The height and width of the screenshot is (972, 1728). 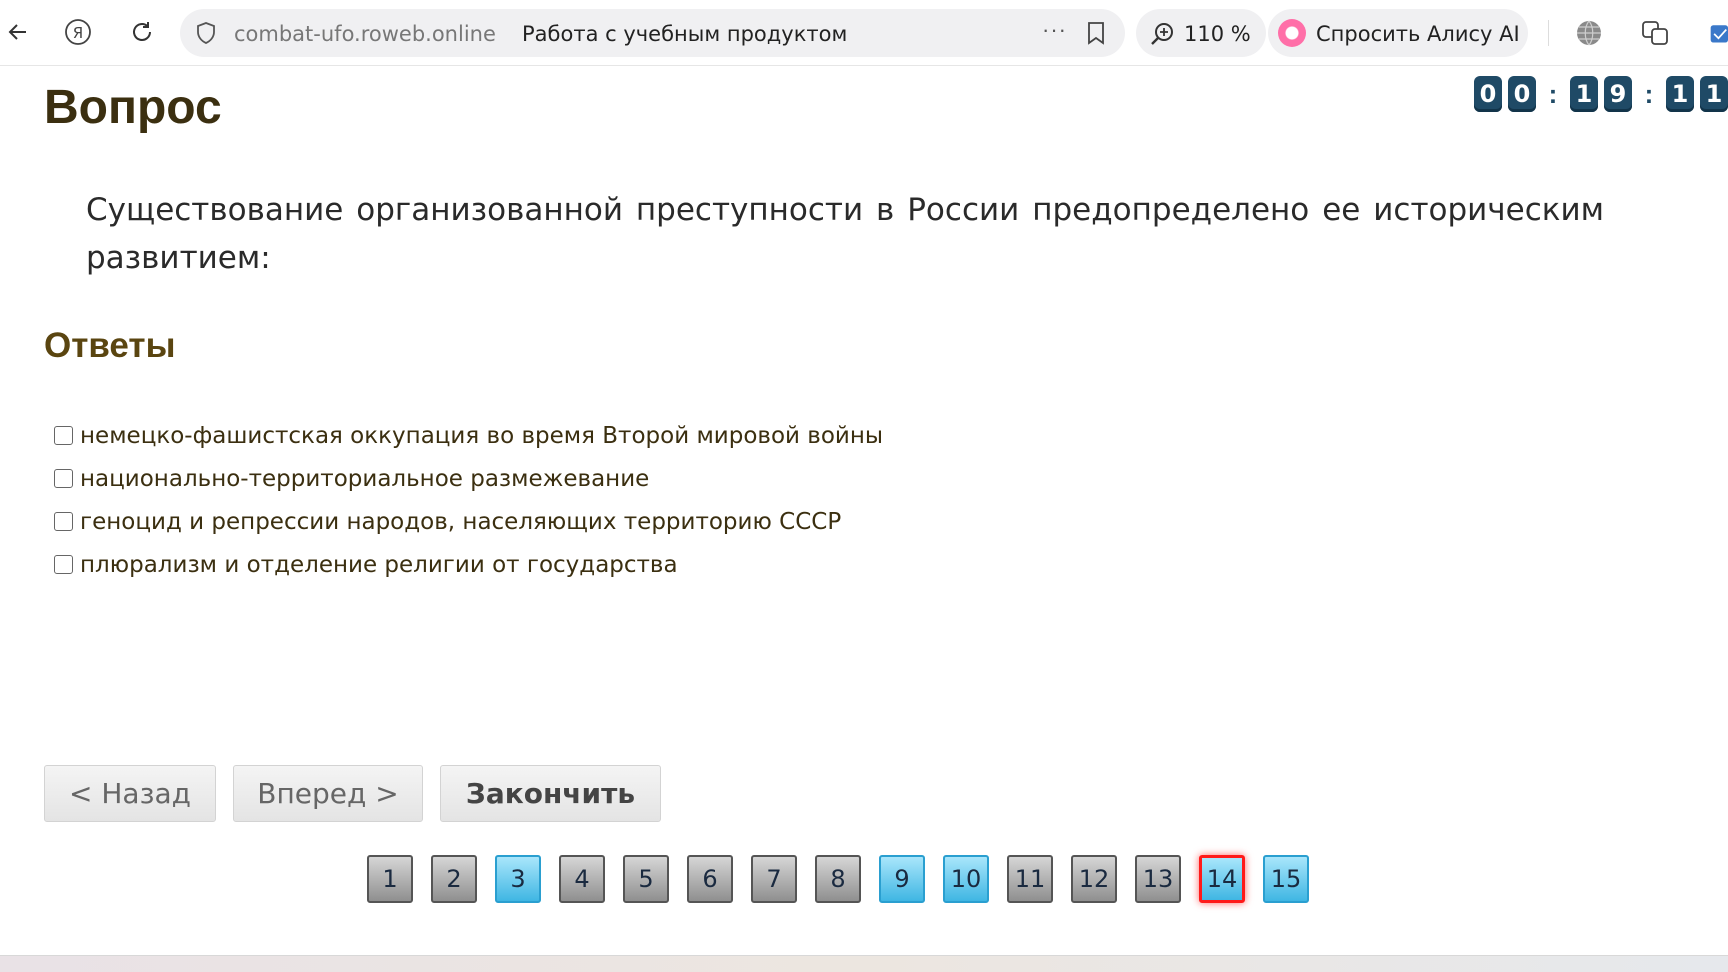 I want to click on extension-icon, so click(x=1715, y=33).